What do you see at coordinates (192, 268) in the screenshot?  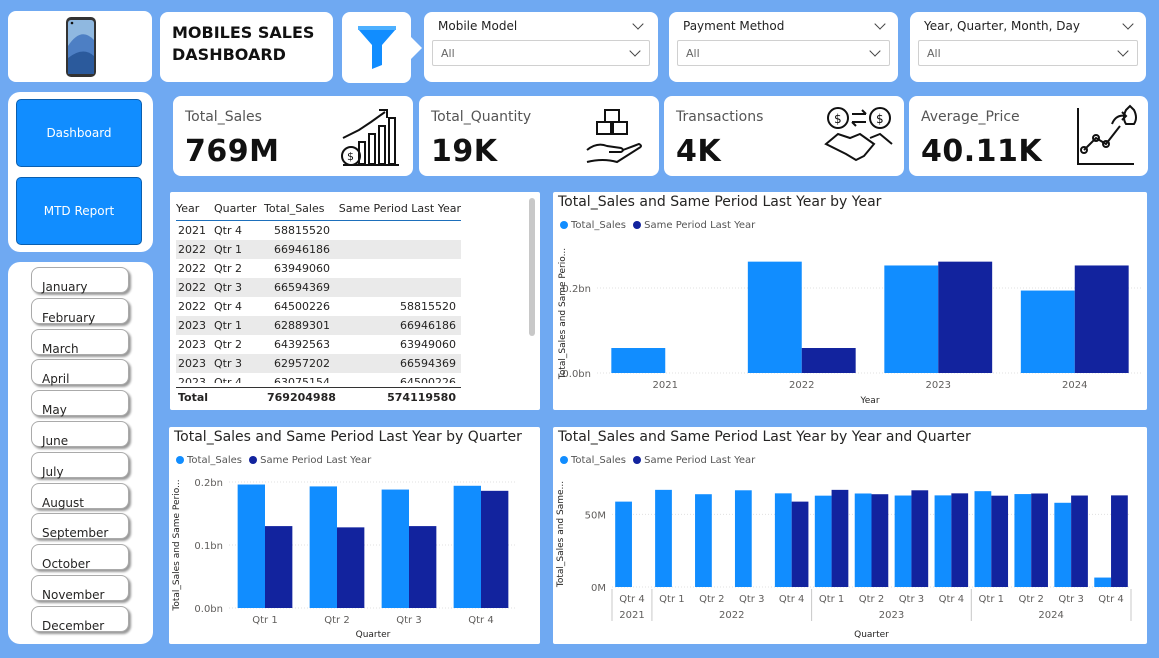 I see `table-cell: 2022` at bounding box center [192, 268].